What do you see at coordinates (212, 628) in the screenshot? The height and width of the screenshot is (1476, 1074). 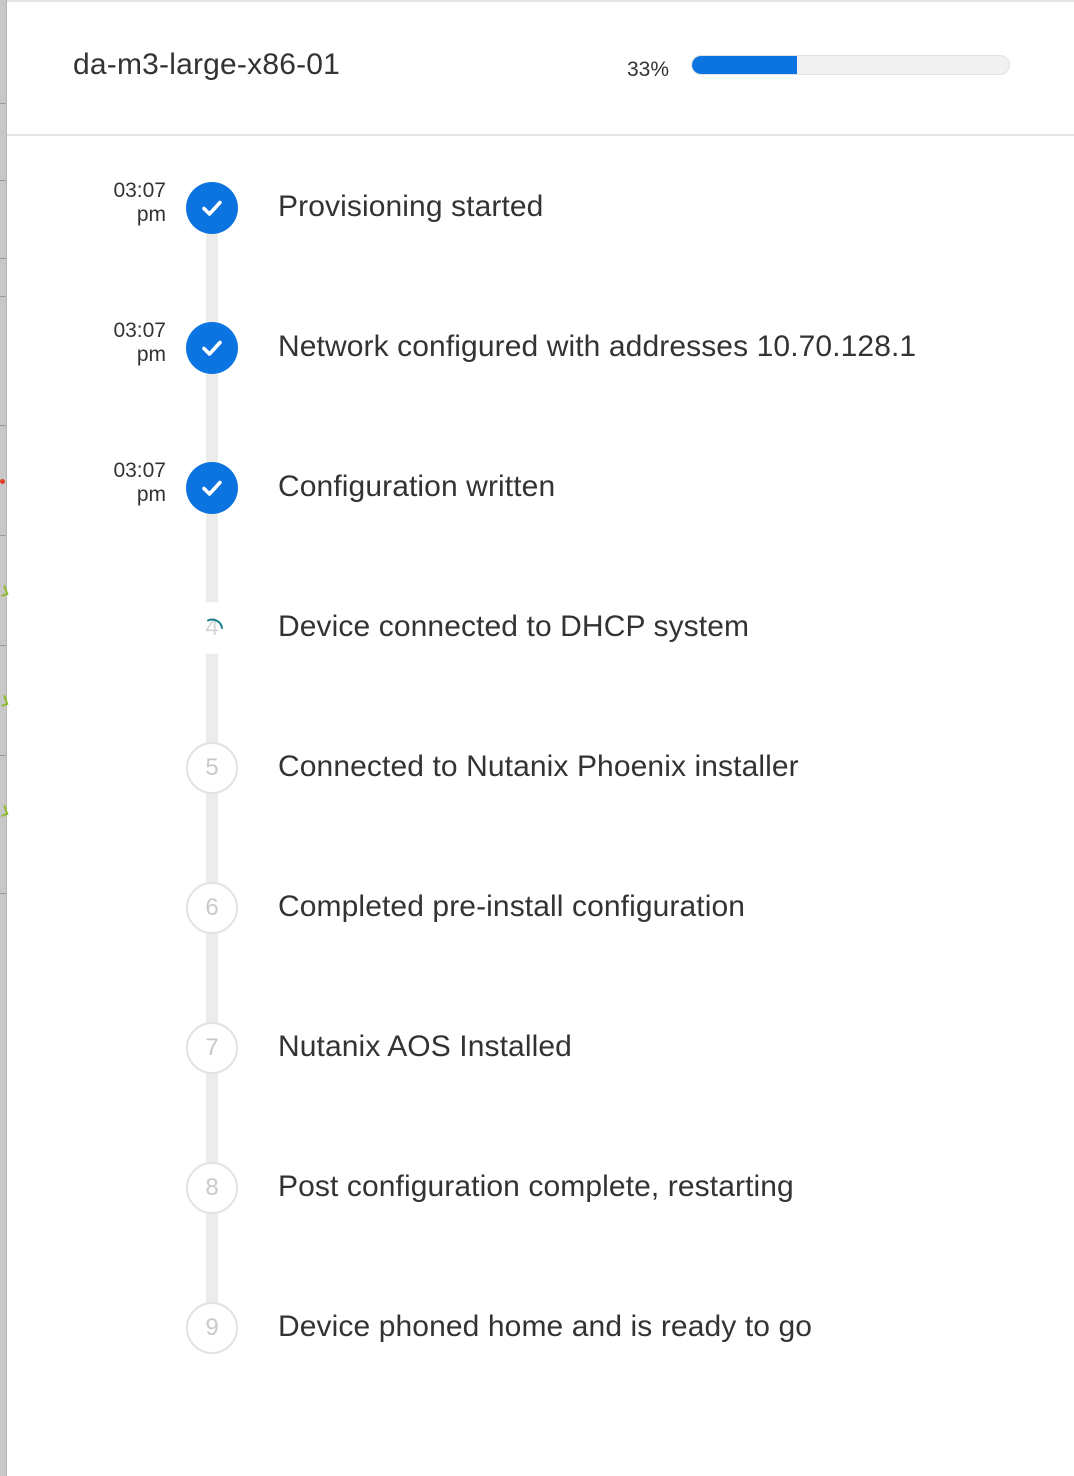 I see `spinner-icon: 4` at bounding box center [212, 628].